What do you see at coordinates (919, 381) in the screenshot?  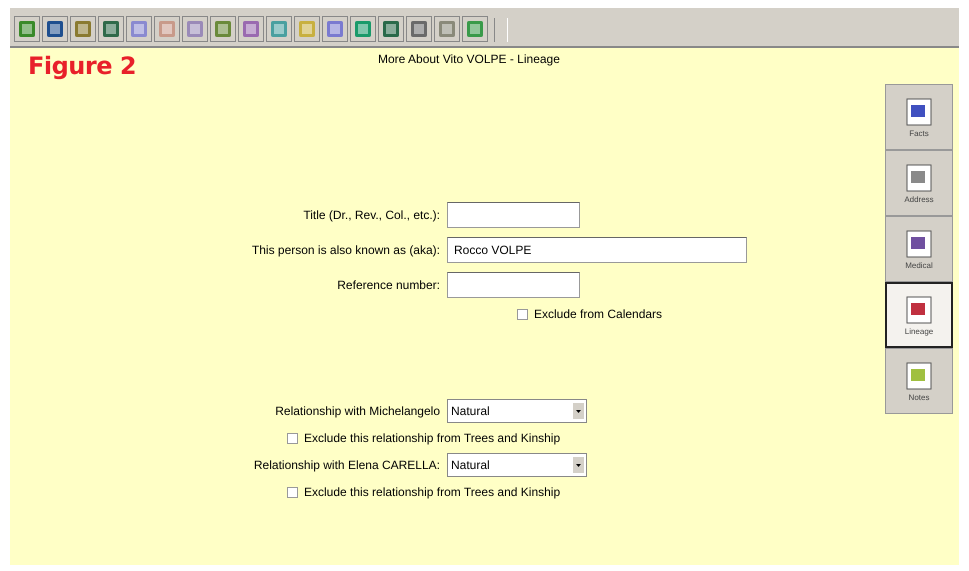 I see `side-tab: Notes` at bounding box center [919, 381].